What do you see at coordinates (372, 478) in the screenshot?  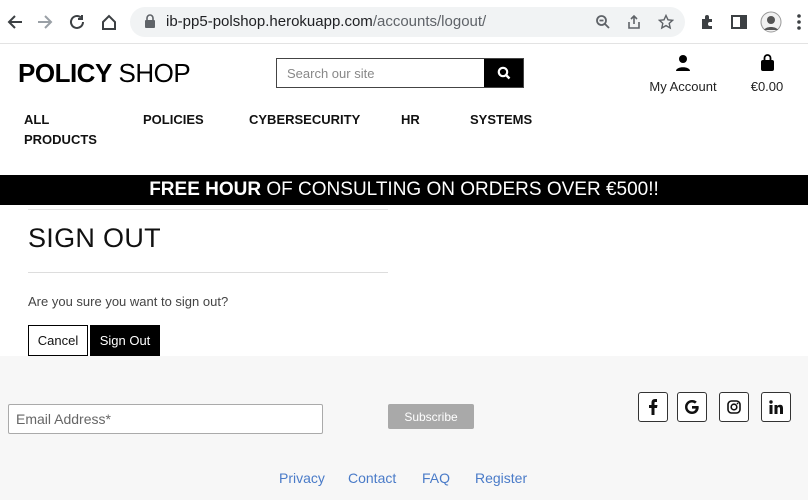 I see `footer-link-contact: Contact` at bounding box center [372, 478].